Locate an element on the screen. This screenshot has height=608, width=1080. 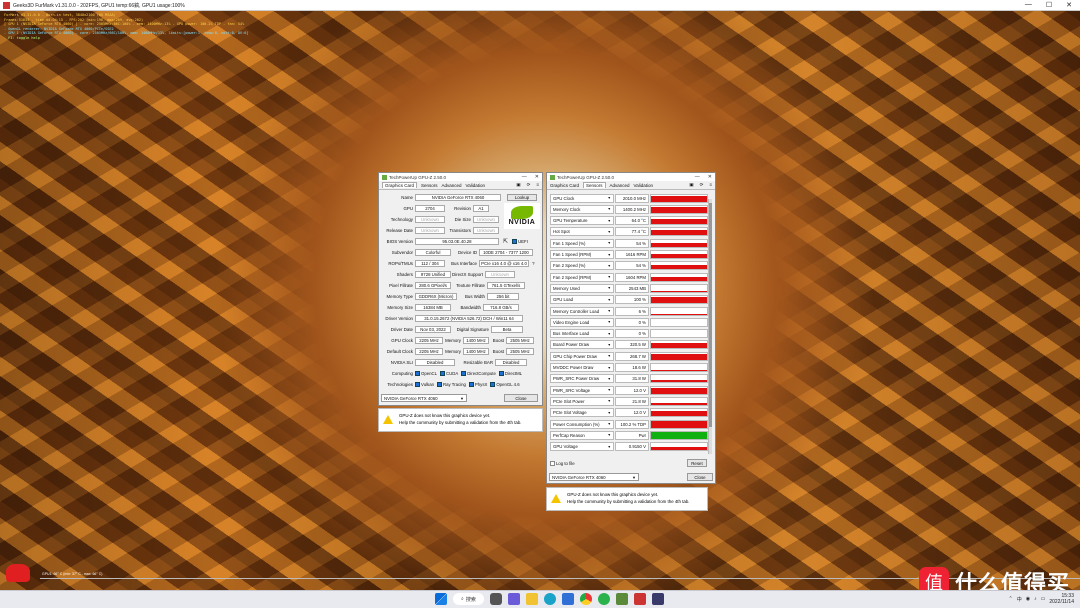
wechat-icon is located at coordinates (603, 599).